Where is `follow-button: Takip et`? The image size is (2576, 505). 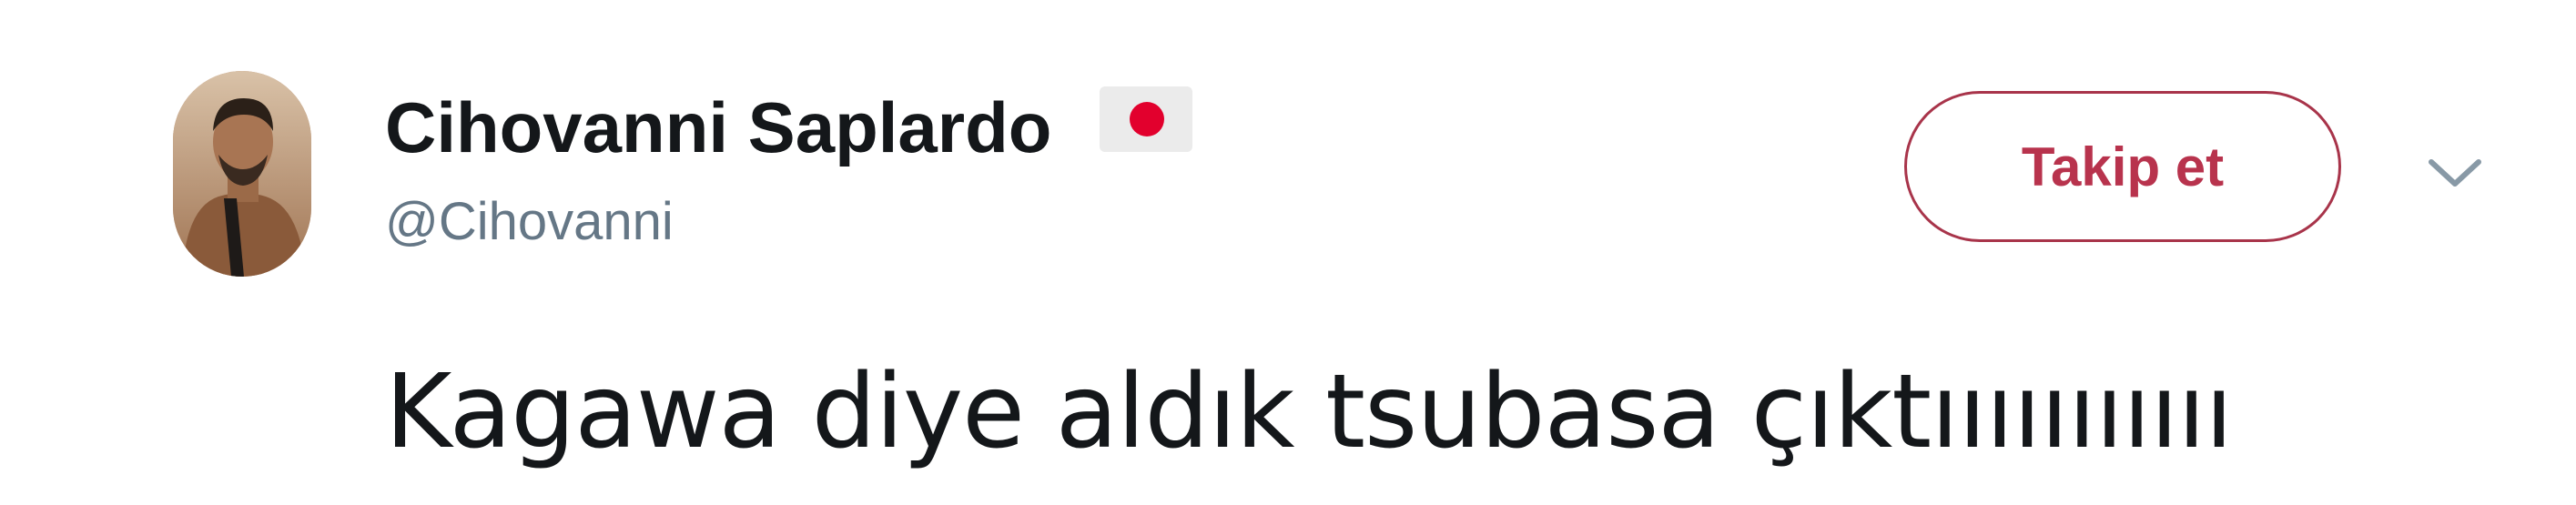 follow-button: Takip et is located at coordinates (2122, 166).